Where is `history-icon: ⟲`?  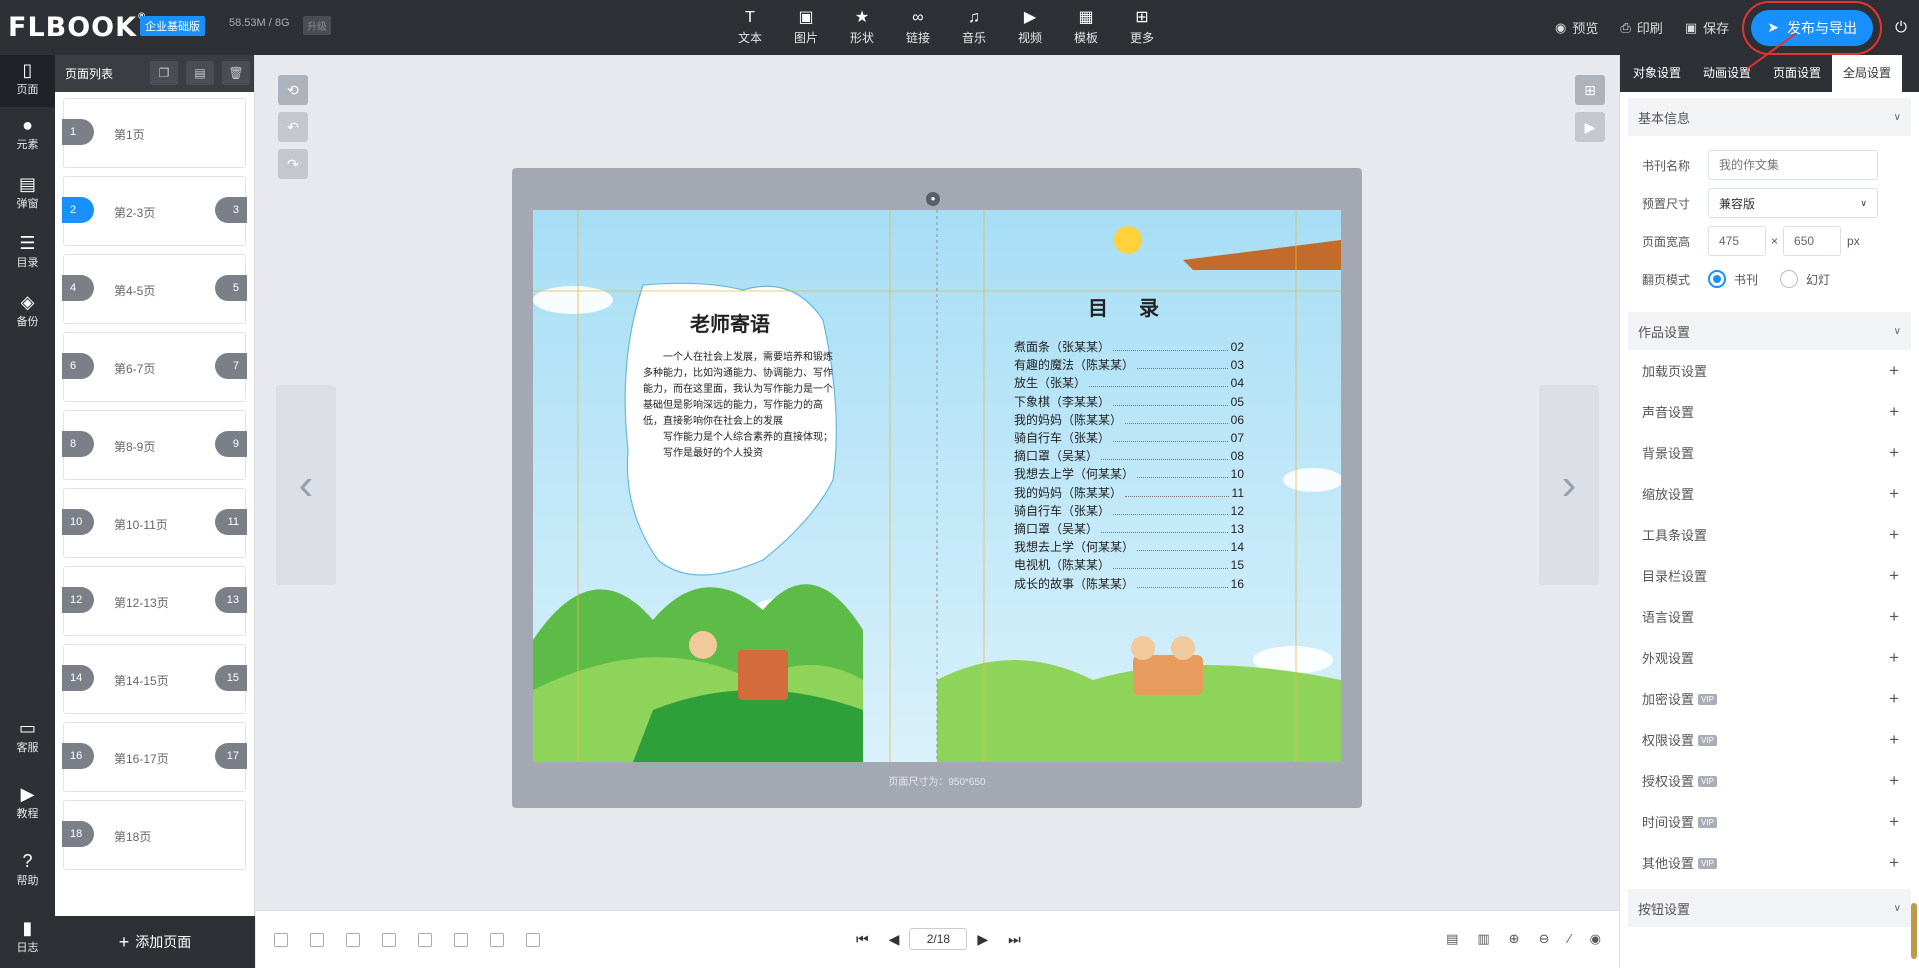
history-icon: ⟲ is located at coordinates (293, 90).